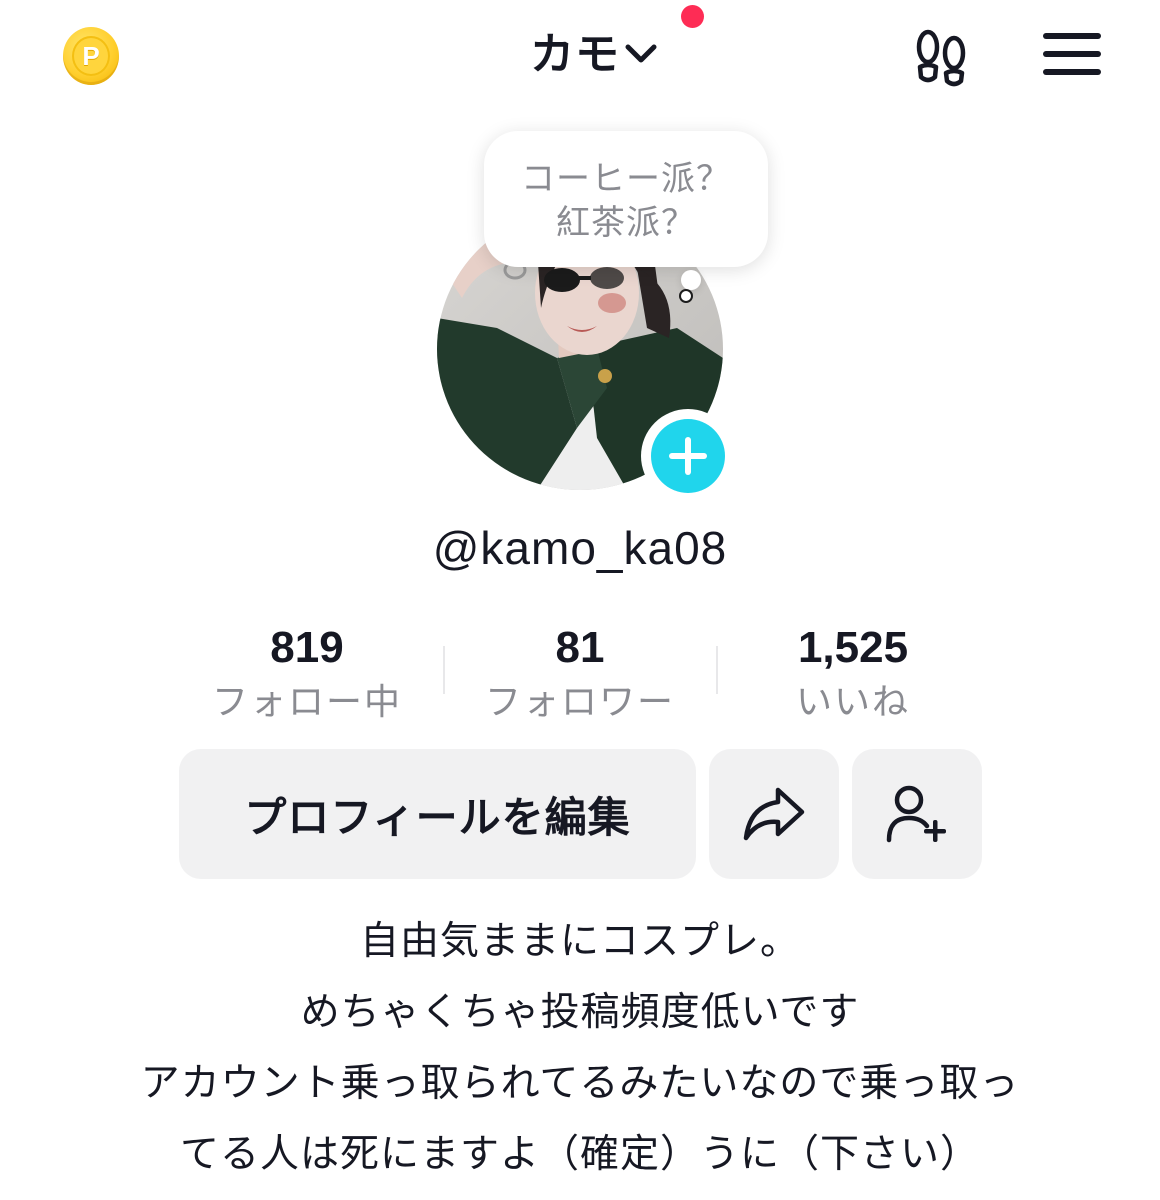  What do you see at coordinates (307, 647) in the screenshot?
I see `stat-following-count: 819` at bounding box center [307, 647].